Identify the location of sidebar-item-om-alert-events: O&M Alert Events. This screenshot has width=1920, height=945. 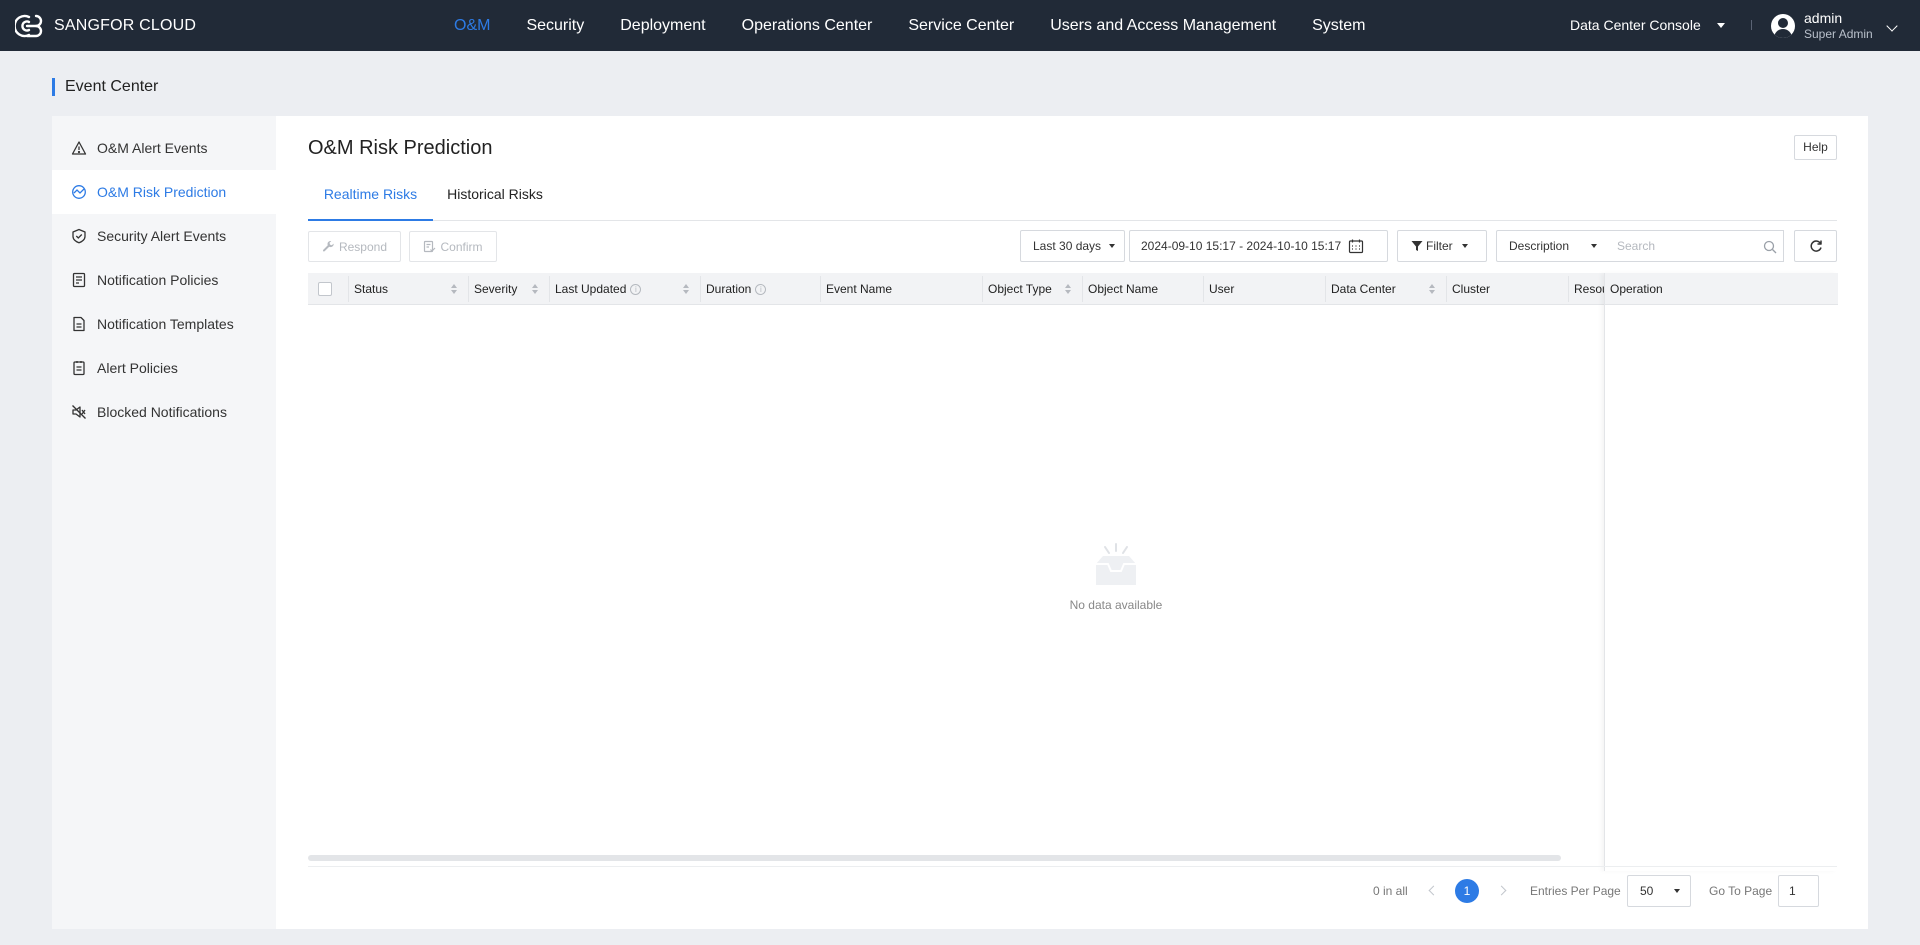
(164, 148).